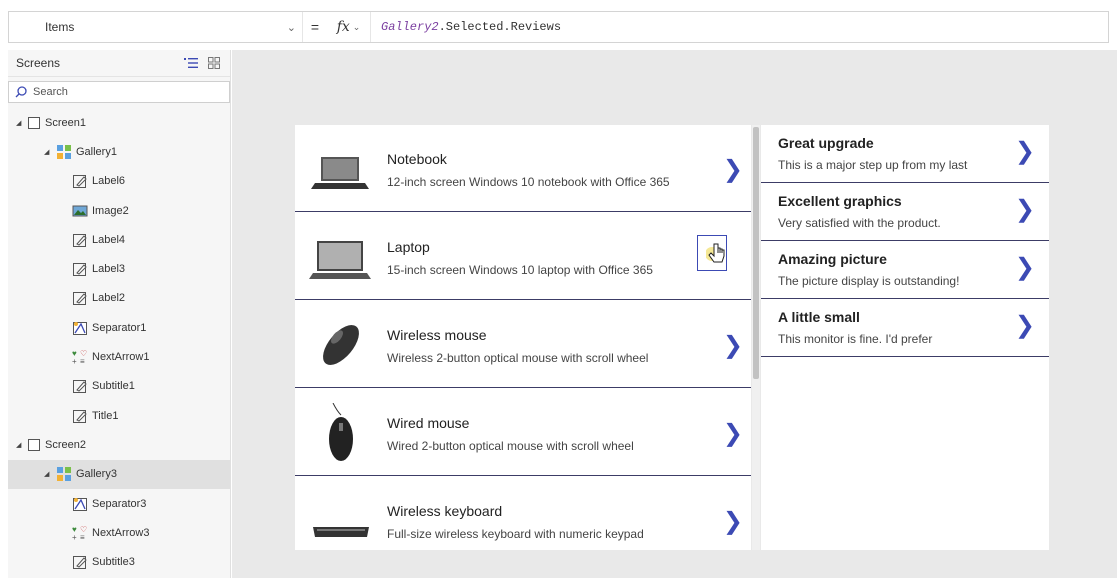  What do you see at coordinates (119, 444) in the screenshot?
I see `tree-node: ◢ Screen2` at bounding box center [119, 444].